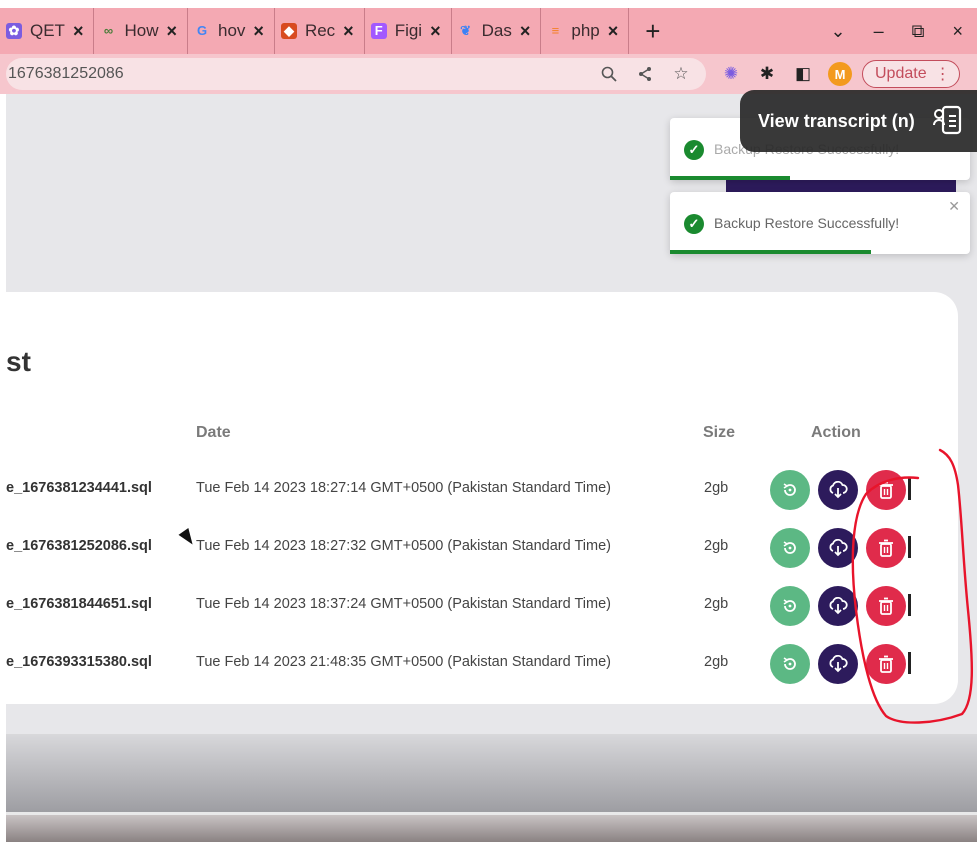  Describe the element at coordinates (957, 31) in the screenshot. I see `close-window-icon: ×` at that location.